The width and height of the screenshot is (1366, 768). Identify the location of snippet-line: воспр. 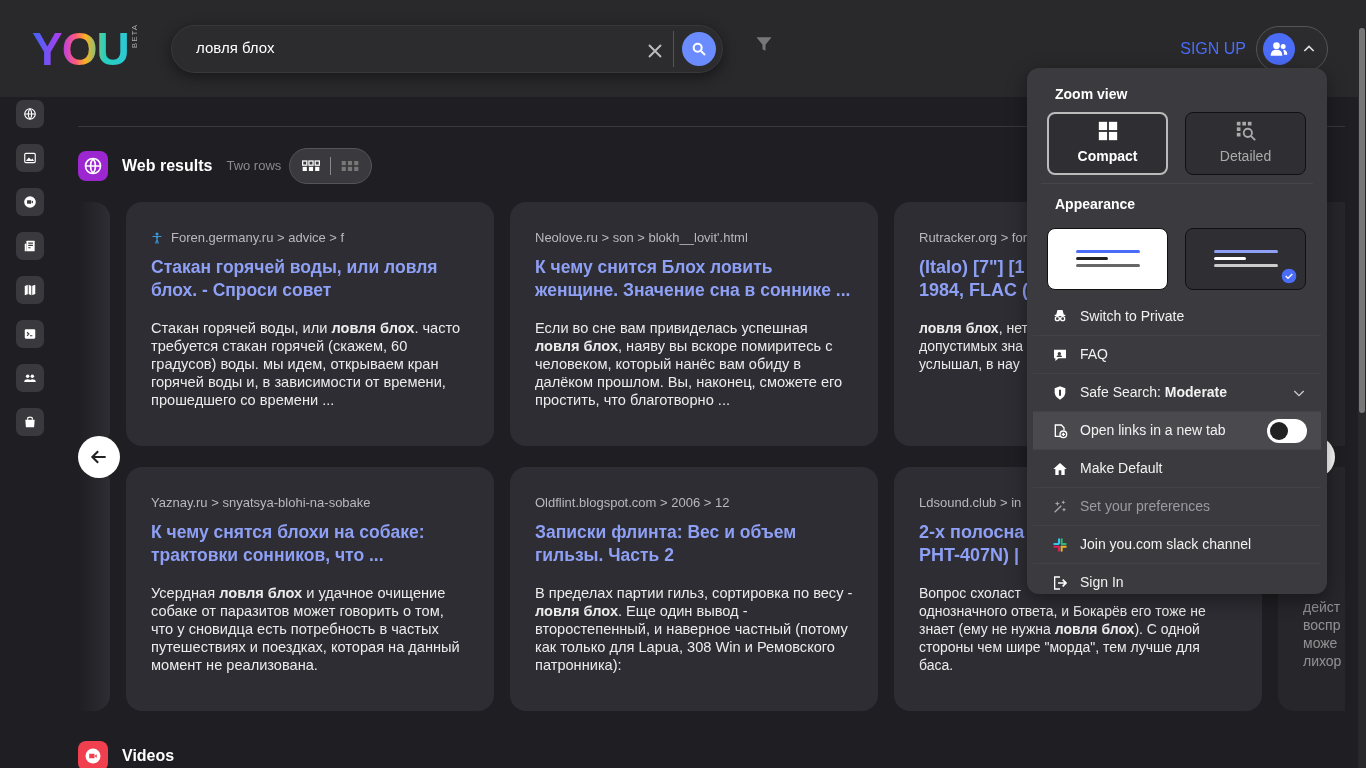
(1322, 625).